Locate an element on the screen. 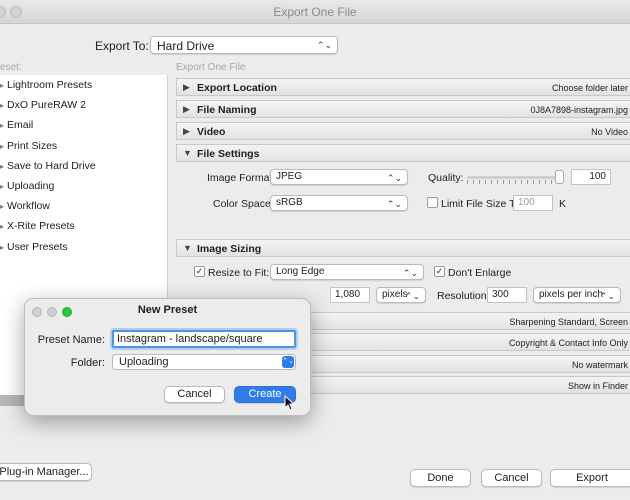  dialog-title: New Preset is located at coordinates (167, 310).